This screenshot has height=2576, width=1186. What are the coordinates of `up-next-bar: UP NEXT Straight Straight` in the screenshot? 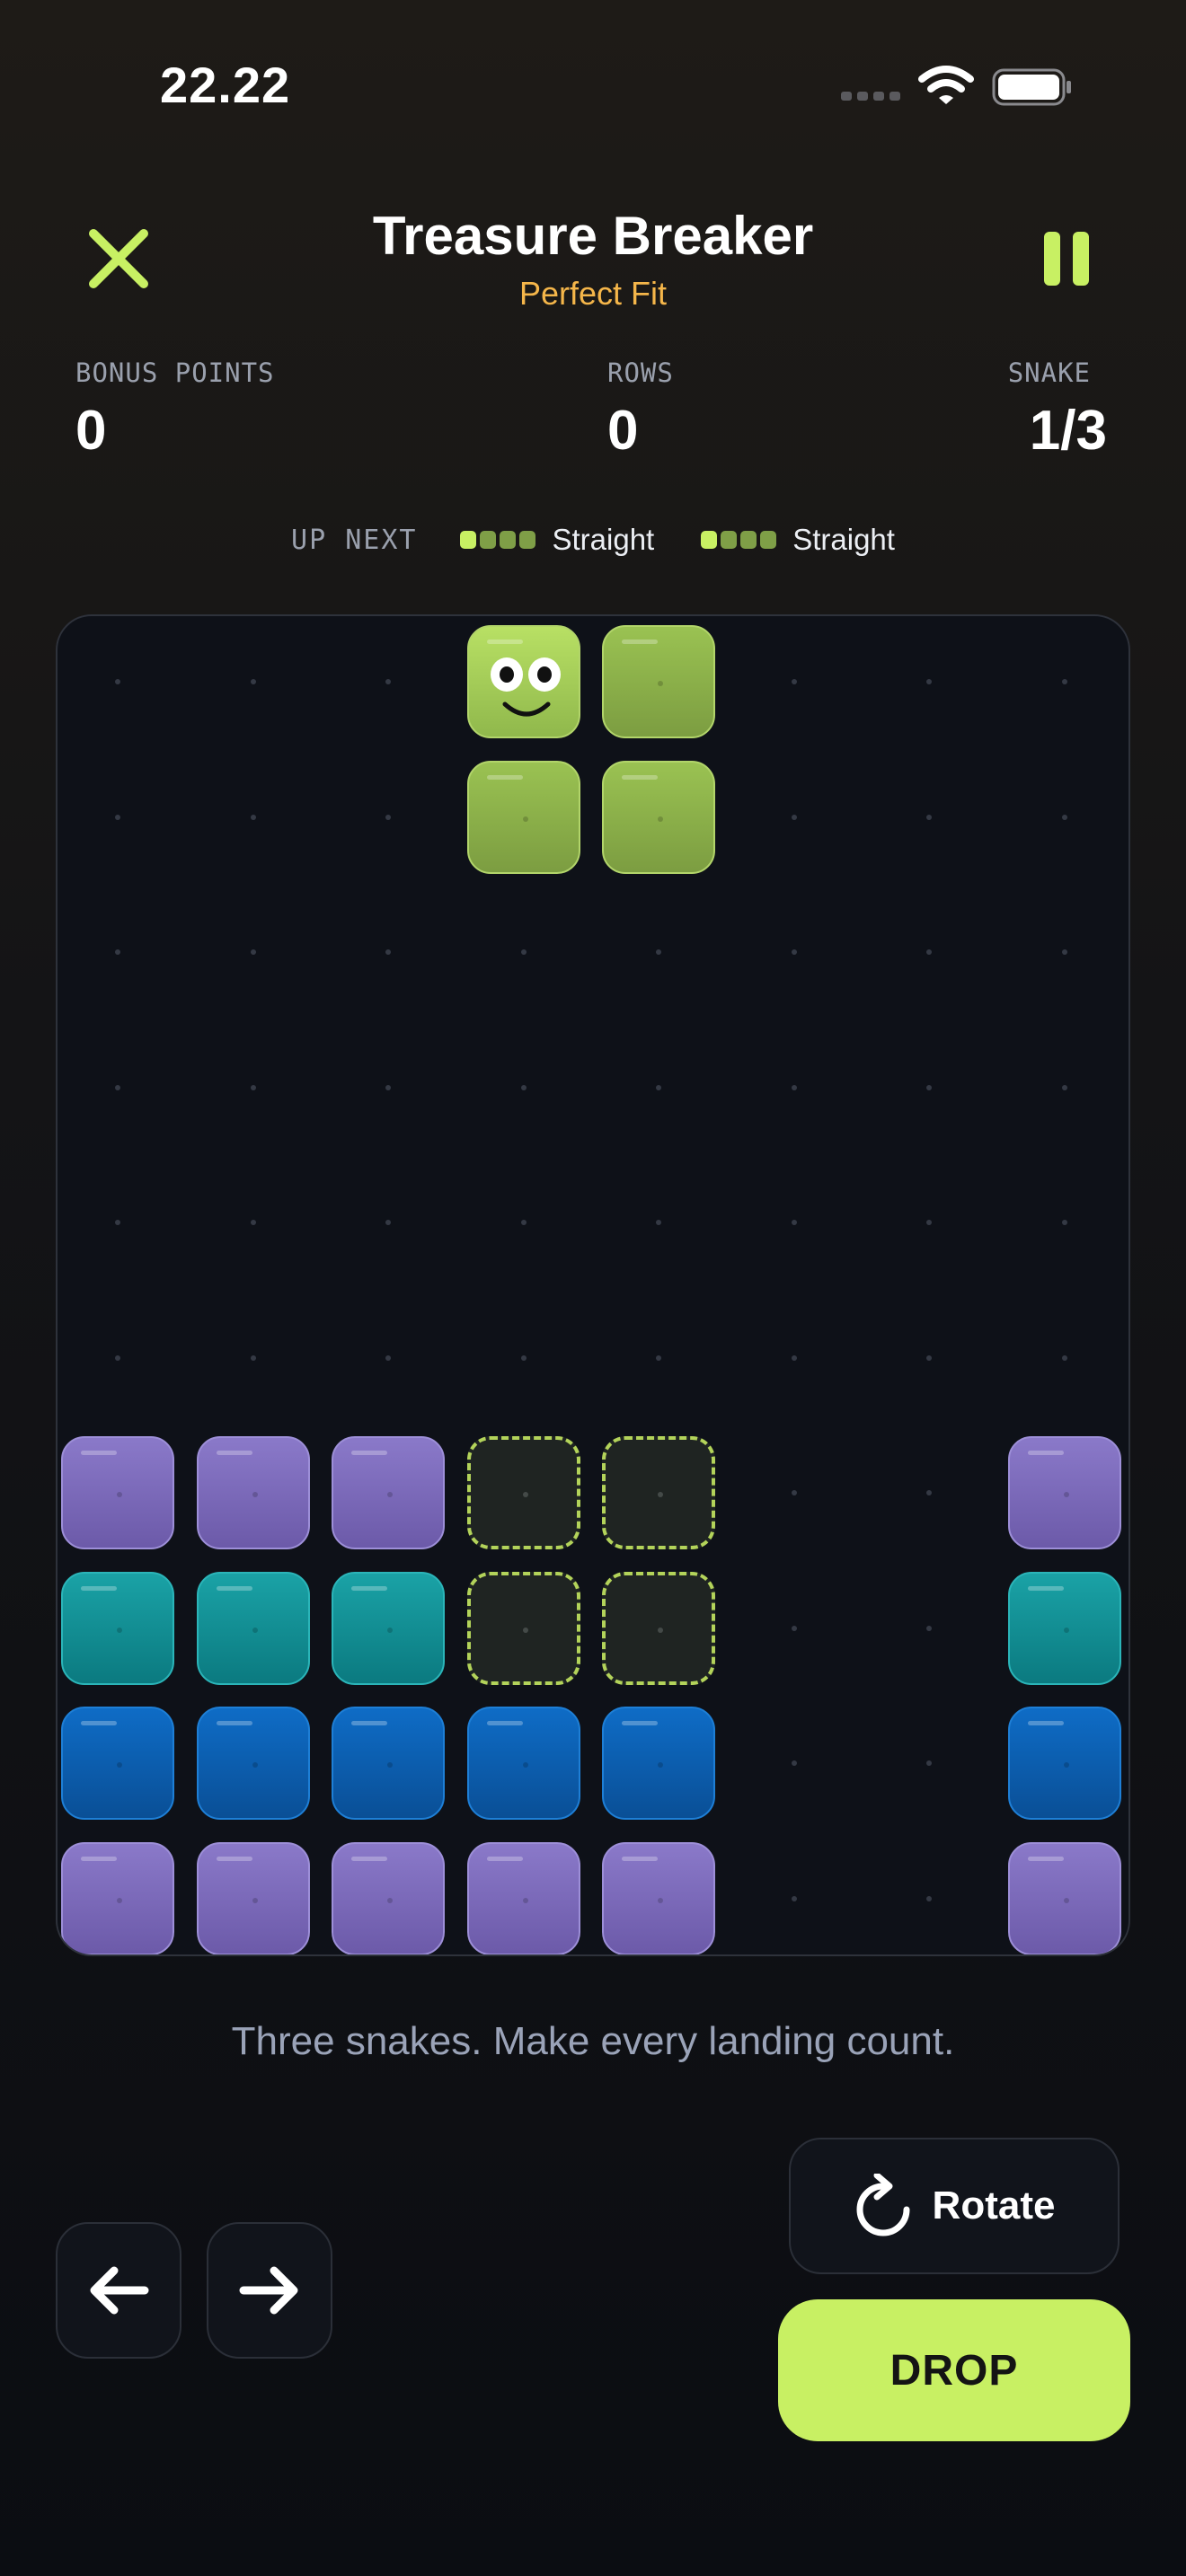 It's located at (593, 540).